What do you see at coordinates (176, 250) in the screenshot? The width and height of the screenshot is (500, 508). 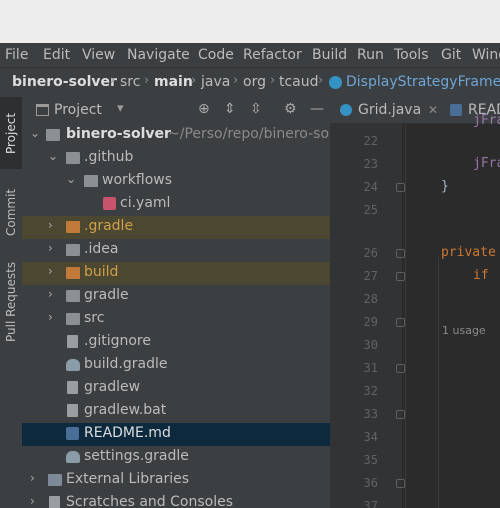 I see `tree-row-idea: › .idea` at bounding box center [176, 250].